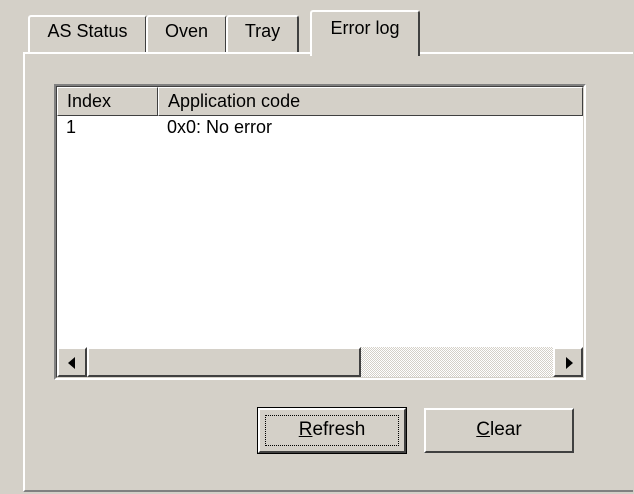 This screenshot has height=494, width=634. Describe the element at coordinates (224, 362) in the screenshot. I see `scrollbar-thumb` at that location.